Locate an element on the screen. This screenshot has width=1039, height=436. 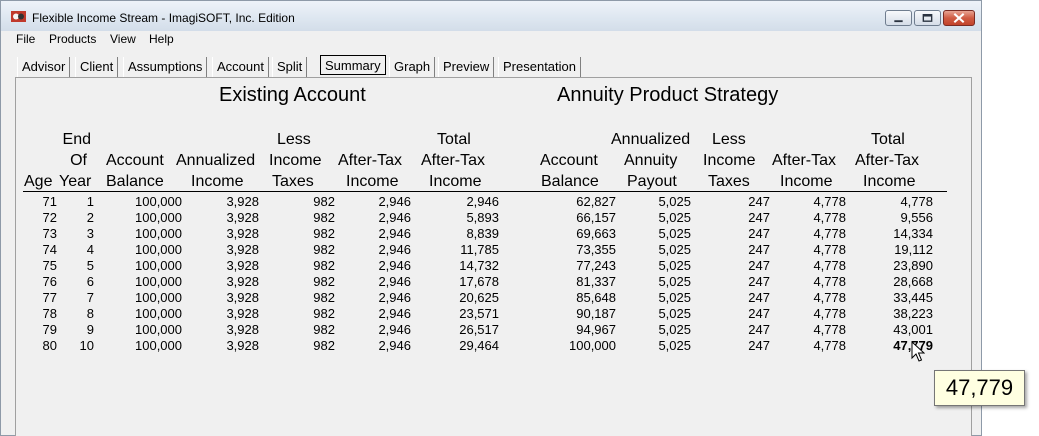
tab-client: Client is located at coordinates (97, 67).